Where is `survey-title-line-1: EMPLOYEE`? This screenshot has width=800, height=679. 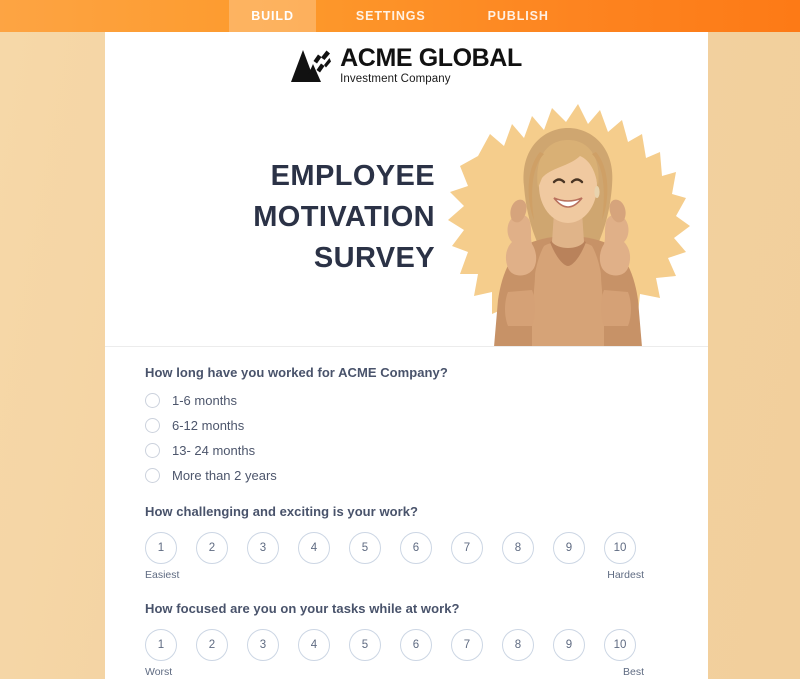 survey-title-line-1: EMPLOYEE is located at coordinates (352, 176).